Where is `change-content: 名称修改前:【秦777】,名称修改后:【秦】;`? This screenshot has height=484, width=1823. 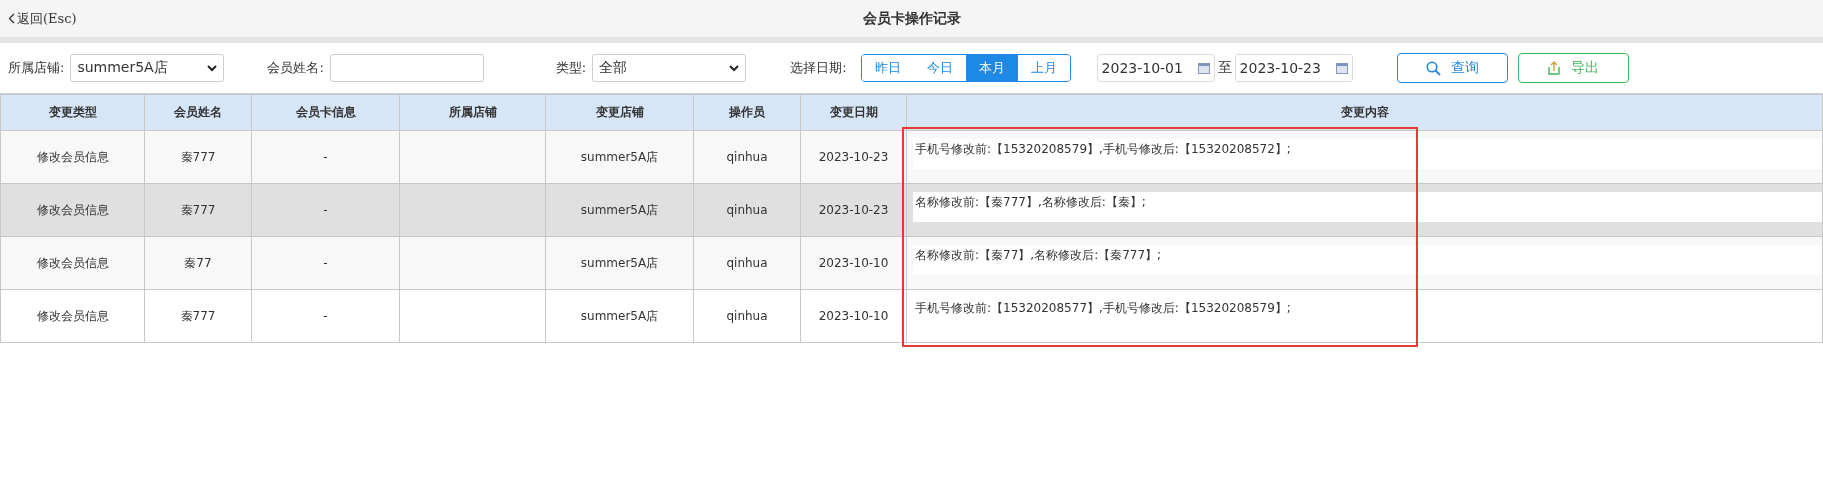
change-content: 名称修改前:【秦777】,名称修改后:【秦】; is located at coordinates (1367, 207).